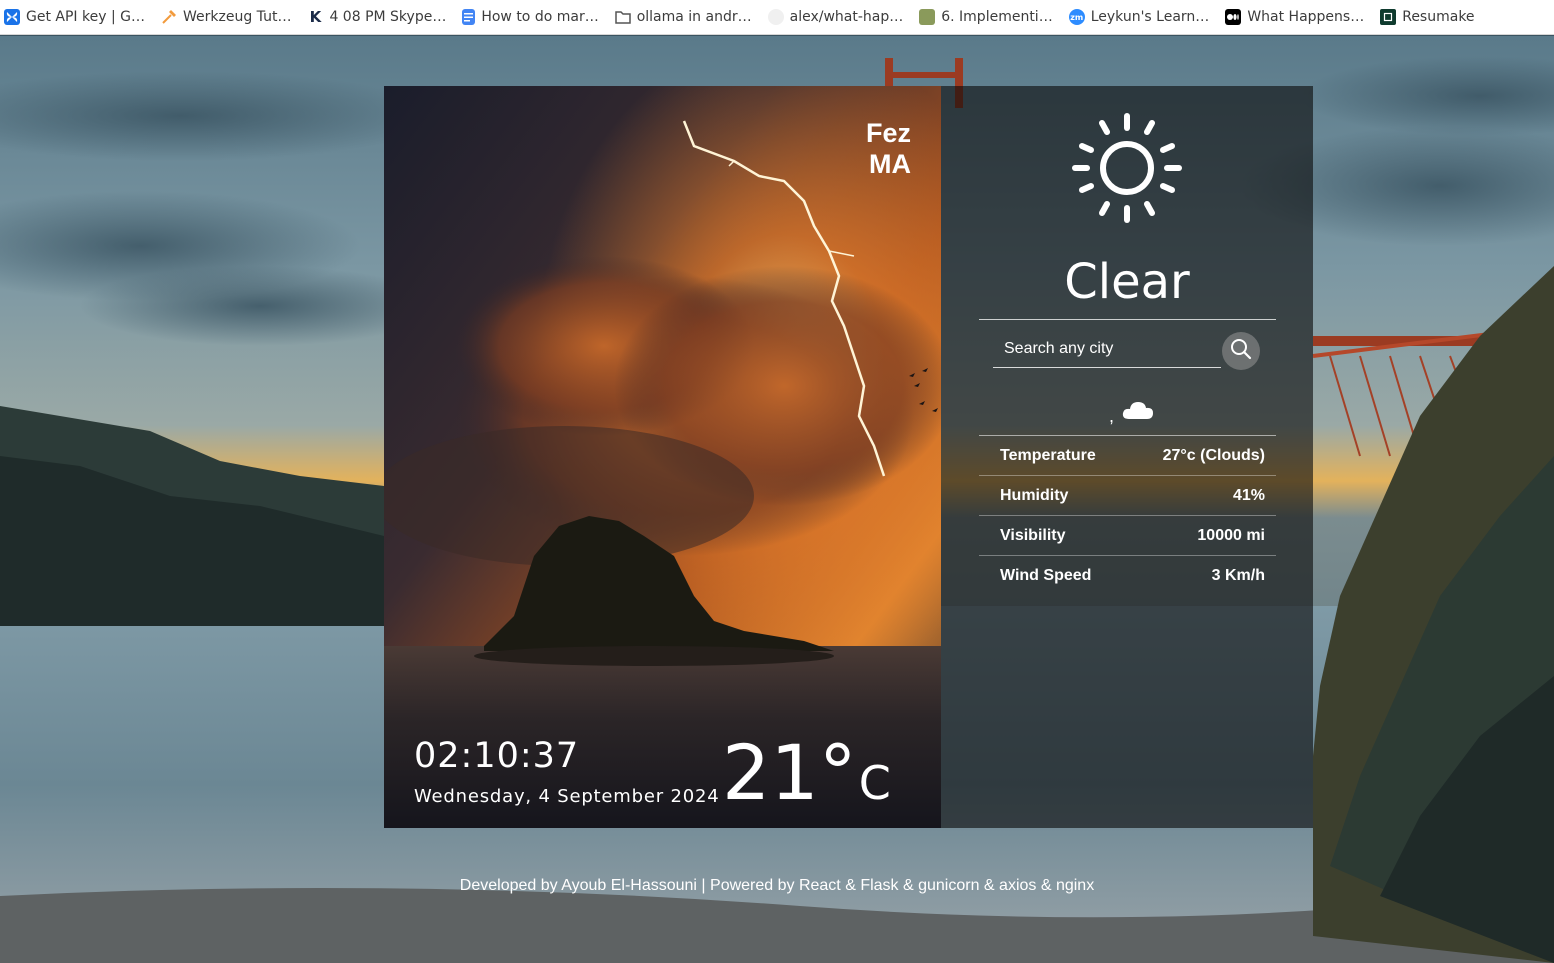 Image resolution: width=1554 pixels, height=963 pixels. Describe the element at coordinates (1213, 455) in the screenshot. I see `detail-value: 27°c (Clouds)` at that location.